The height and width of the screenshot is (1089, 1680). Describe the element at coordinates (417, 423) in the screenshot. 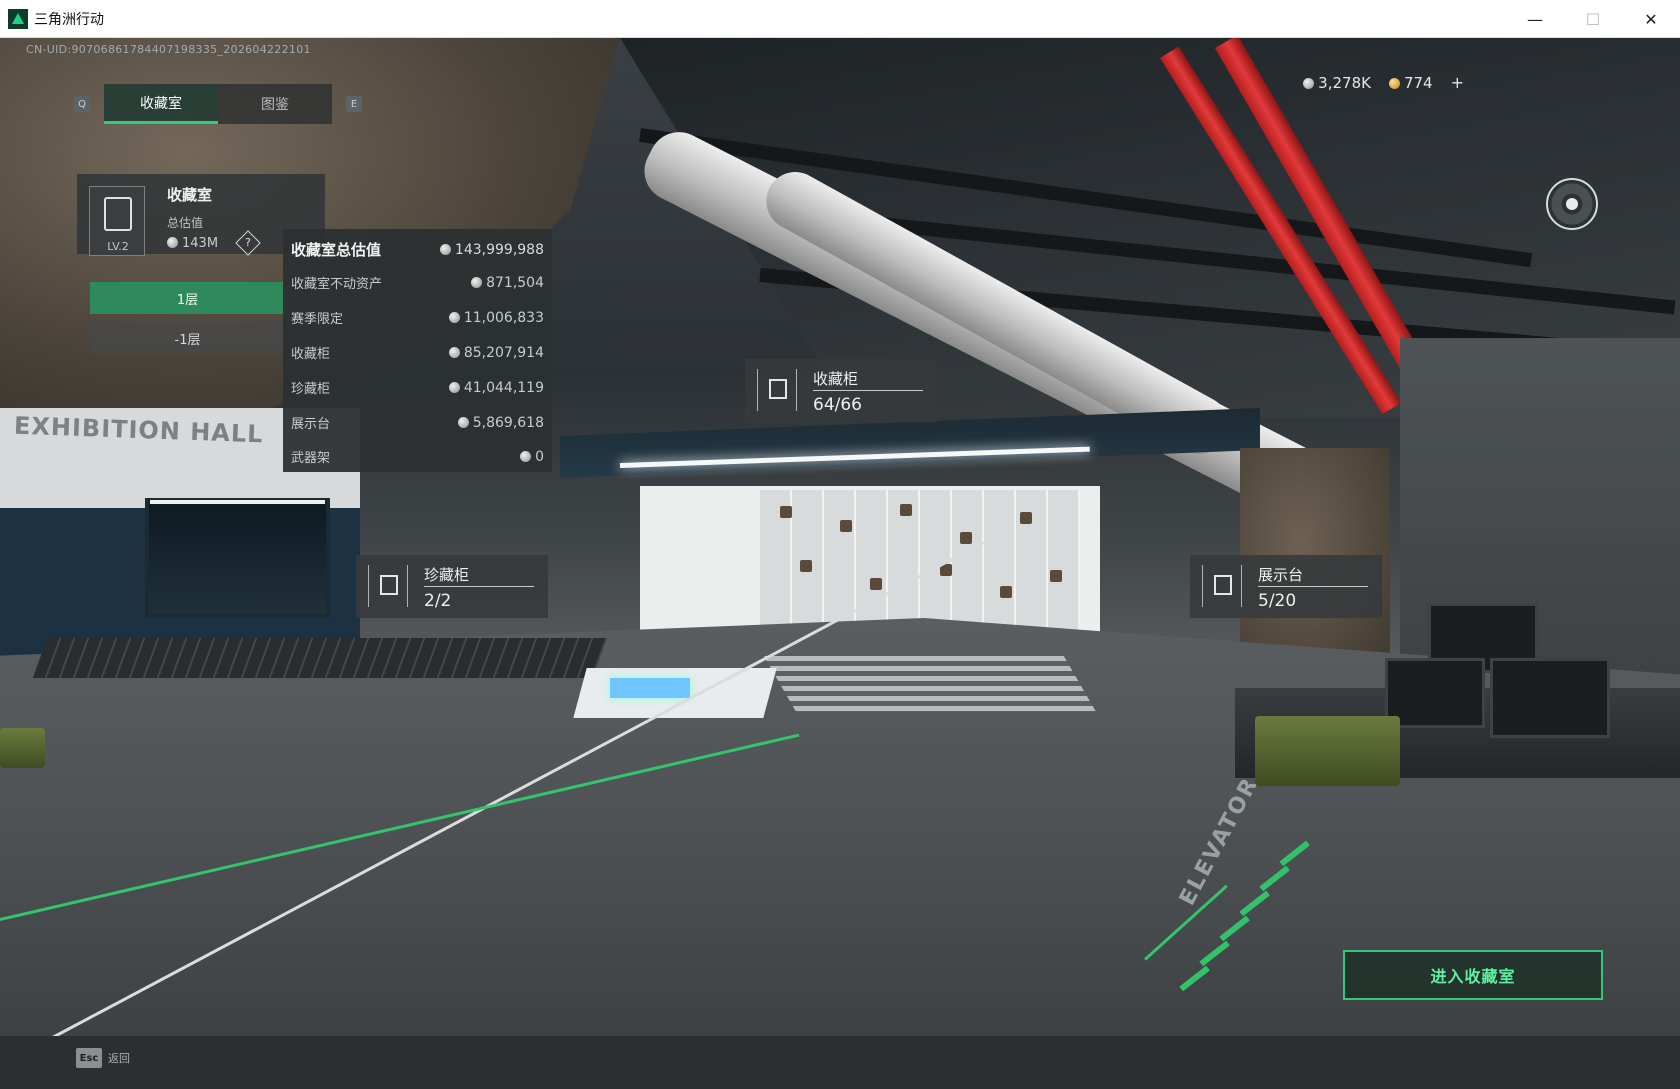

I see `valuation-row: 展示台 5,869,618` at that location.